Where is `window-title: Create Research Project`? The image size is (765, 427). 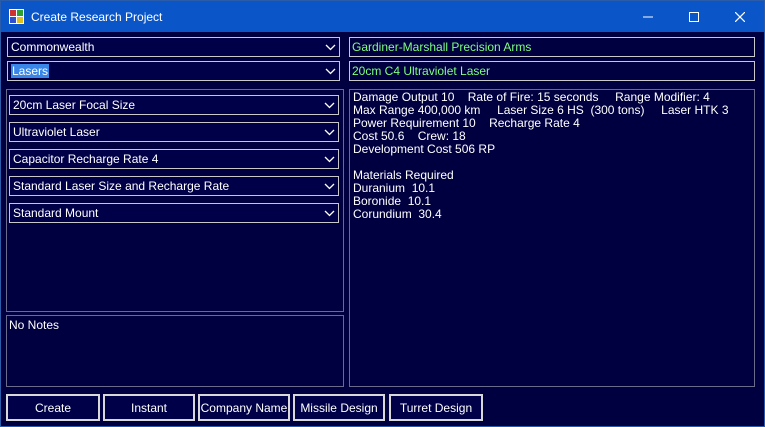
window-title: Create Research Project is located at coordinates (97, 17).